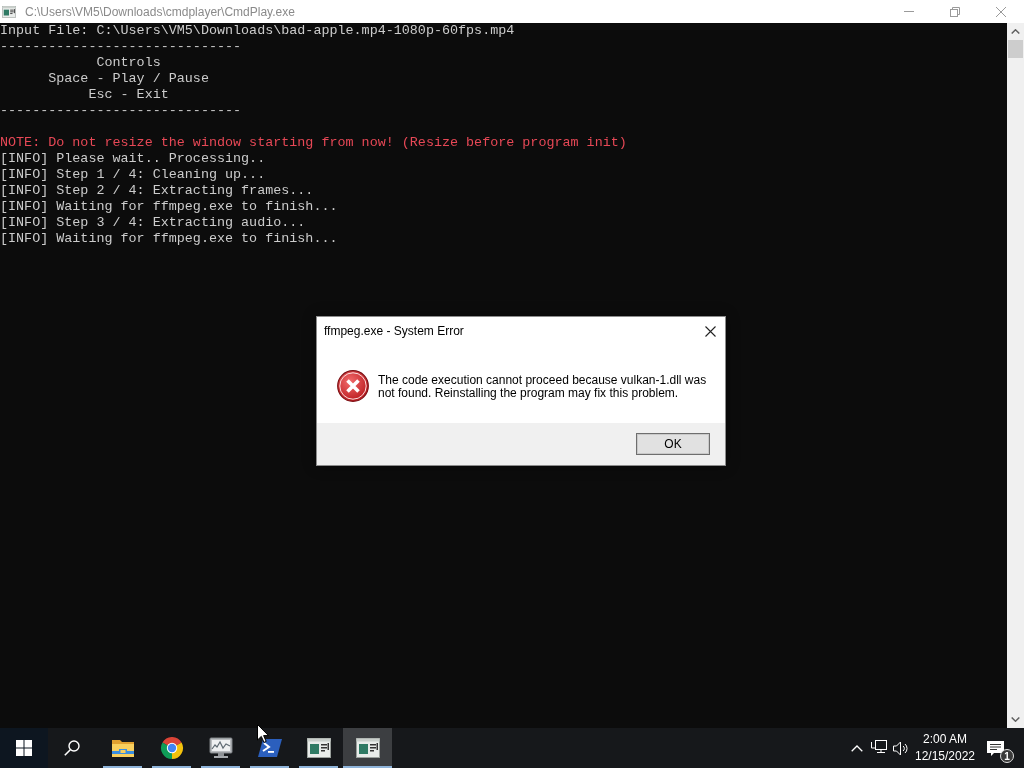 Image resolution: width=1024 pixels, height=768 pixels. I want to click on warning-line: NOTE: Do not resize the window starting from now! (Resize before program init), so click(313, 143).